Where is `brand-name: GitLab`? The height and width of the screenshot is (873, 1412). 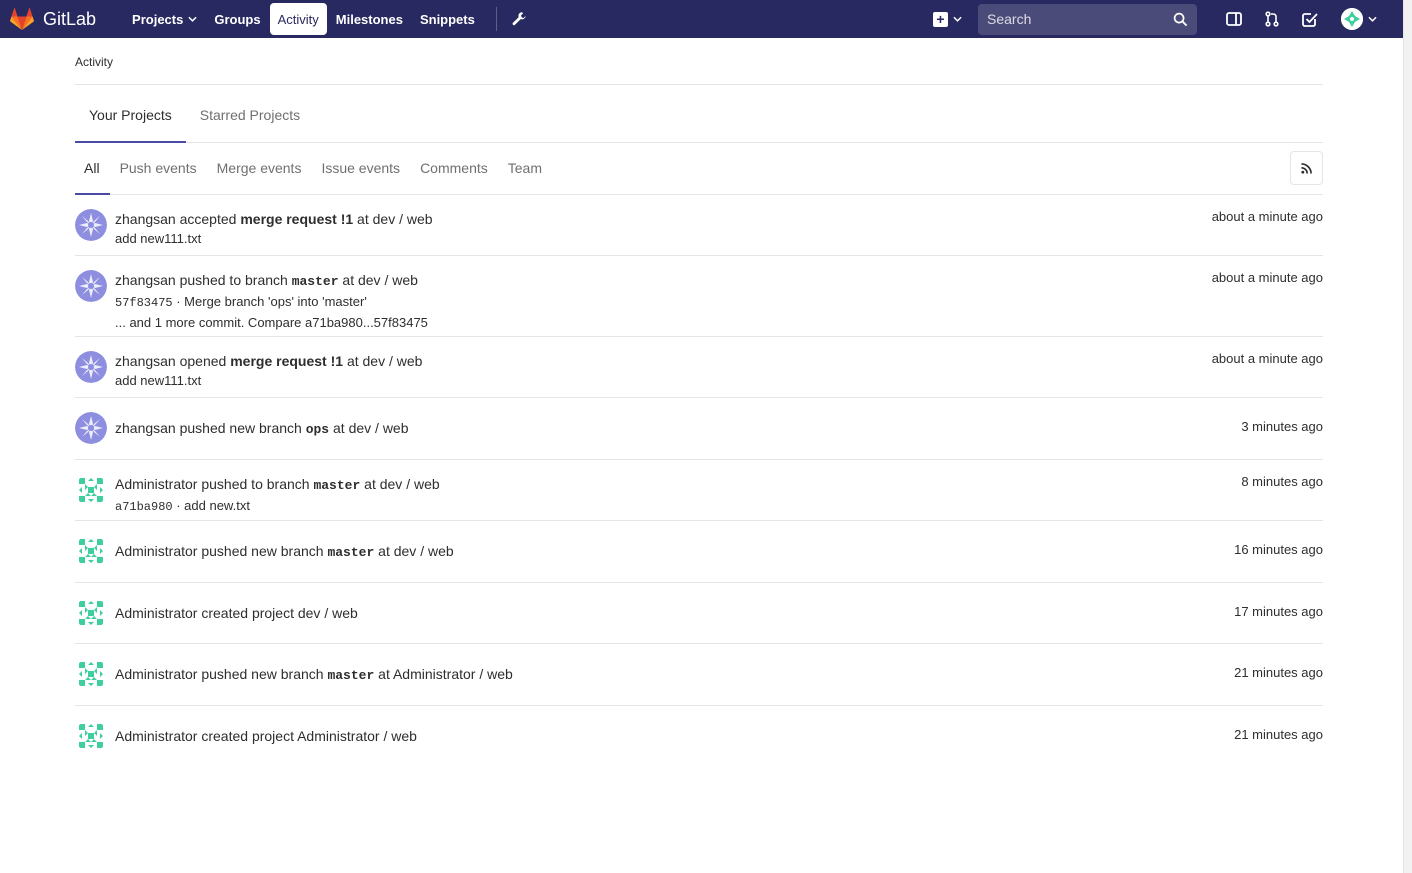 brand-name: GitLab is located at coordinates (70, 18).